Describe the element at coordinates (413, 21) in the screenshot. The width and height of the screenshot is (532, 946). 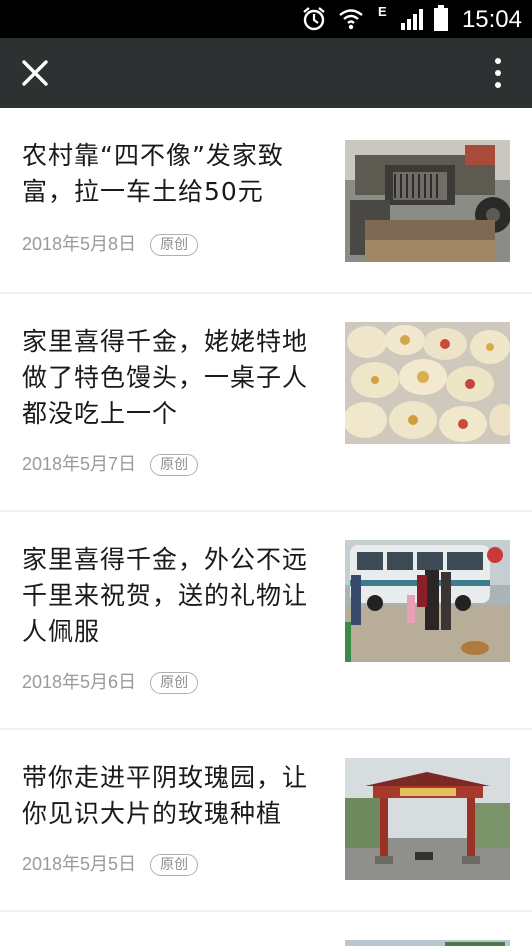
I see `signal-icon` at that location.